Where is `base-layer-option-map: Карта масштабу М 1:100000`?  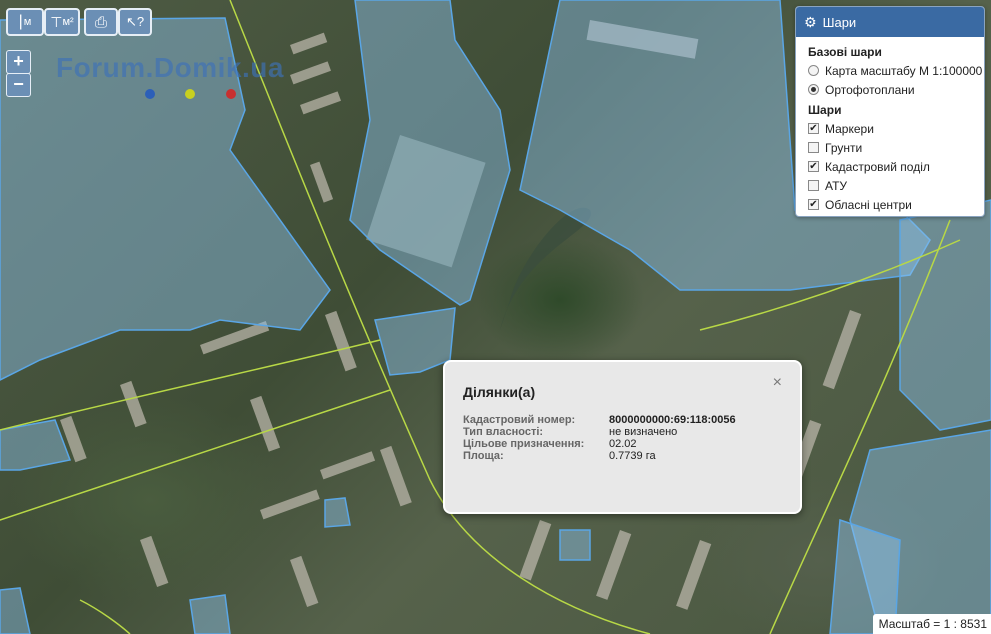
base-layer-option-map: Карта масштабу М 1:100000 is located at coordinates (896, 70).